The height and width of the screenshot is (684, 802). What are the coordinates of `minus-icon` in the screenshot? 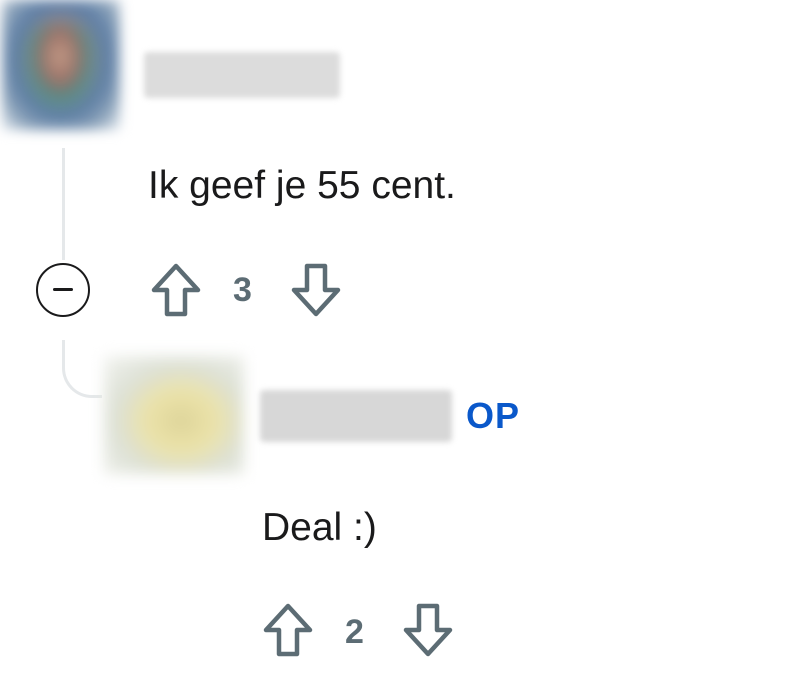 It's located at (63, 289).